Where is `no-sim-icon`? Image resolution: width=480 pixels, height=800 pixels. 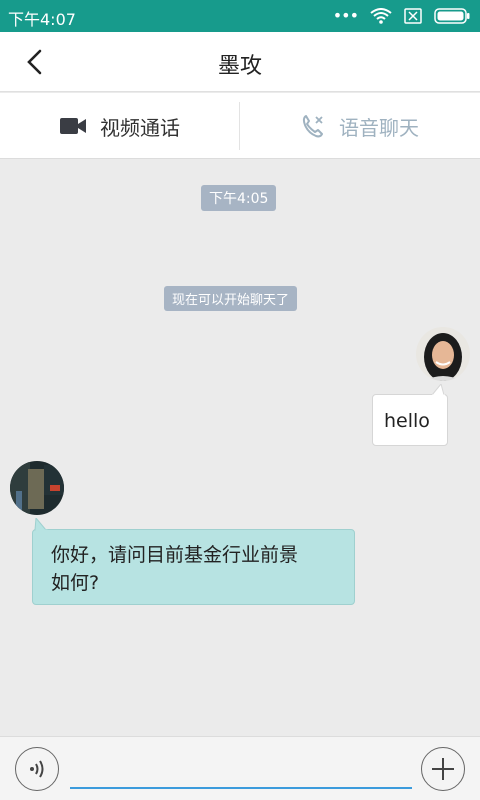 no-sim-icon is located at coordinates (413, 16).